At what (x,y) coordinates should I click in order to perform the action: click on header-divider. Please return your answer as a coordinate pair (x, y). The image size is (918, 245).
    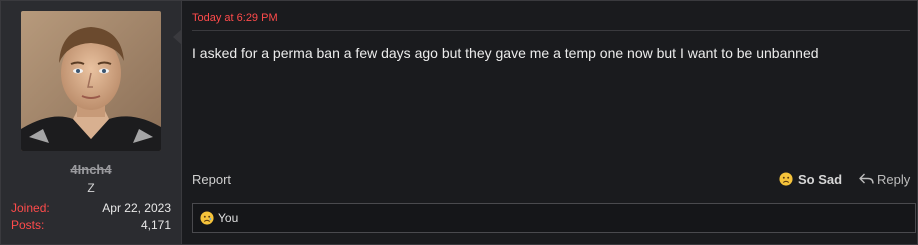
    Looking at the image, I should click on (551, 30).